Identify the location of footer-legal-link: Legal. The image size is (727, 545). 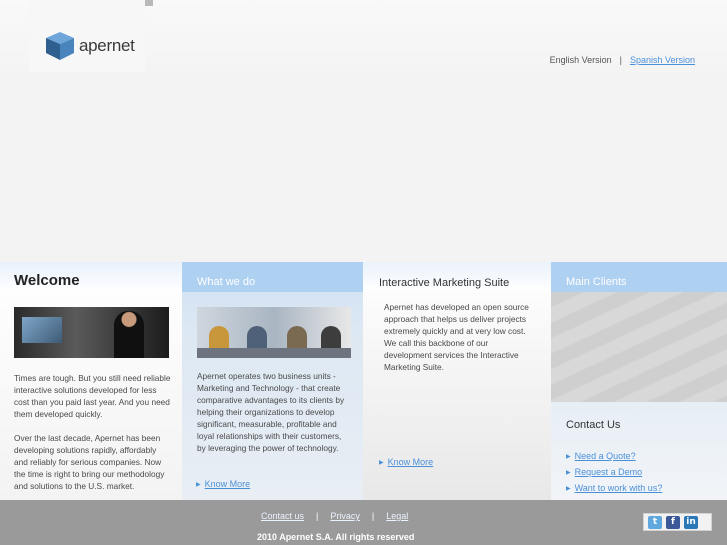
(397, 516).